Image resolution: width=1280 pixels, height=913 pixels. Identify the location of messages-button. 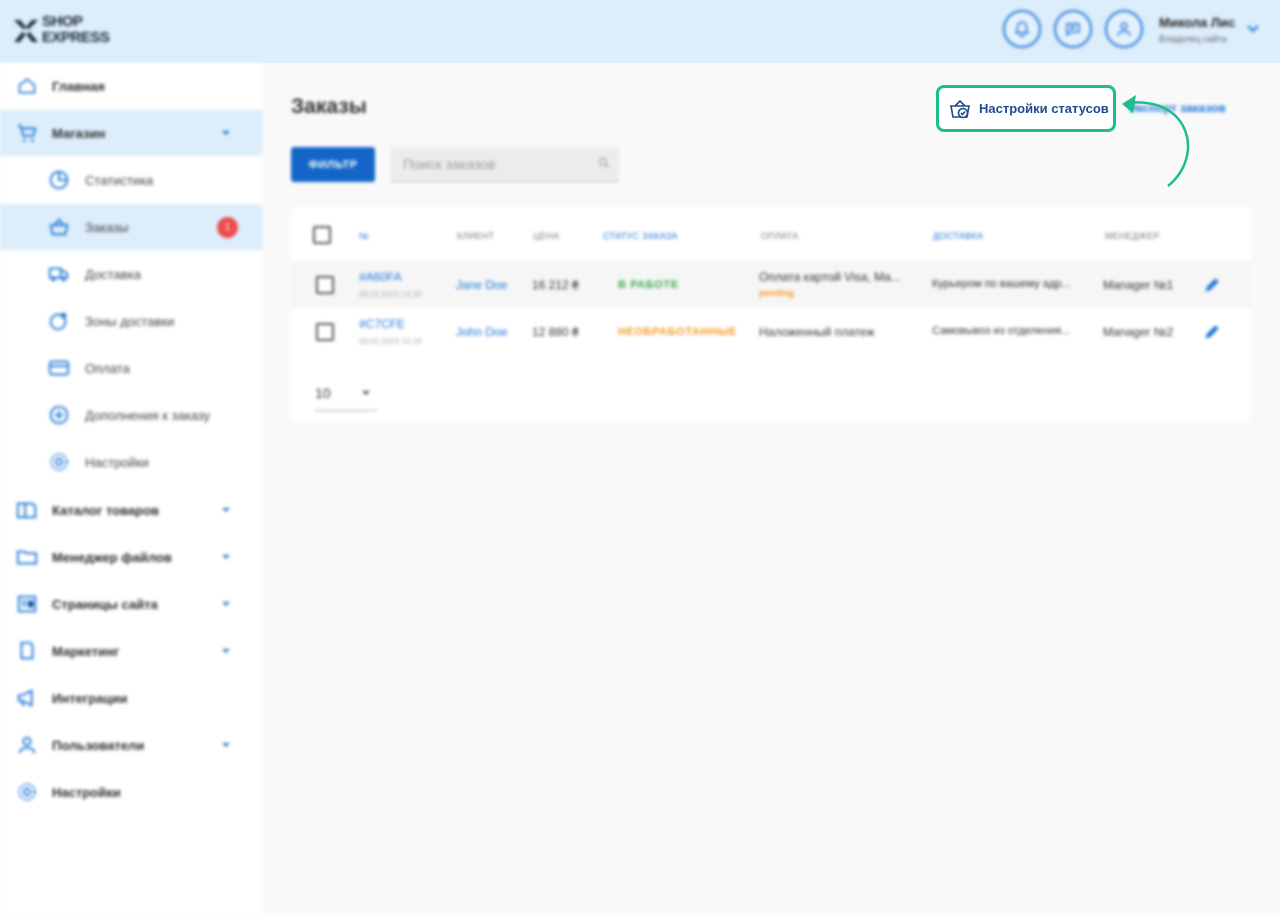
(1073, 29).